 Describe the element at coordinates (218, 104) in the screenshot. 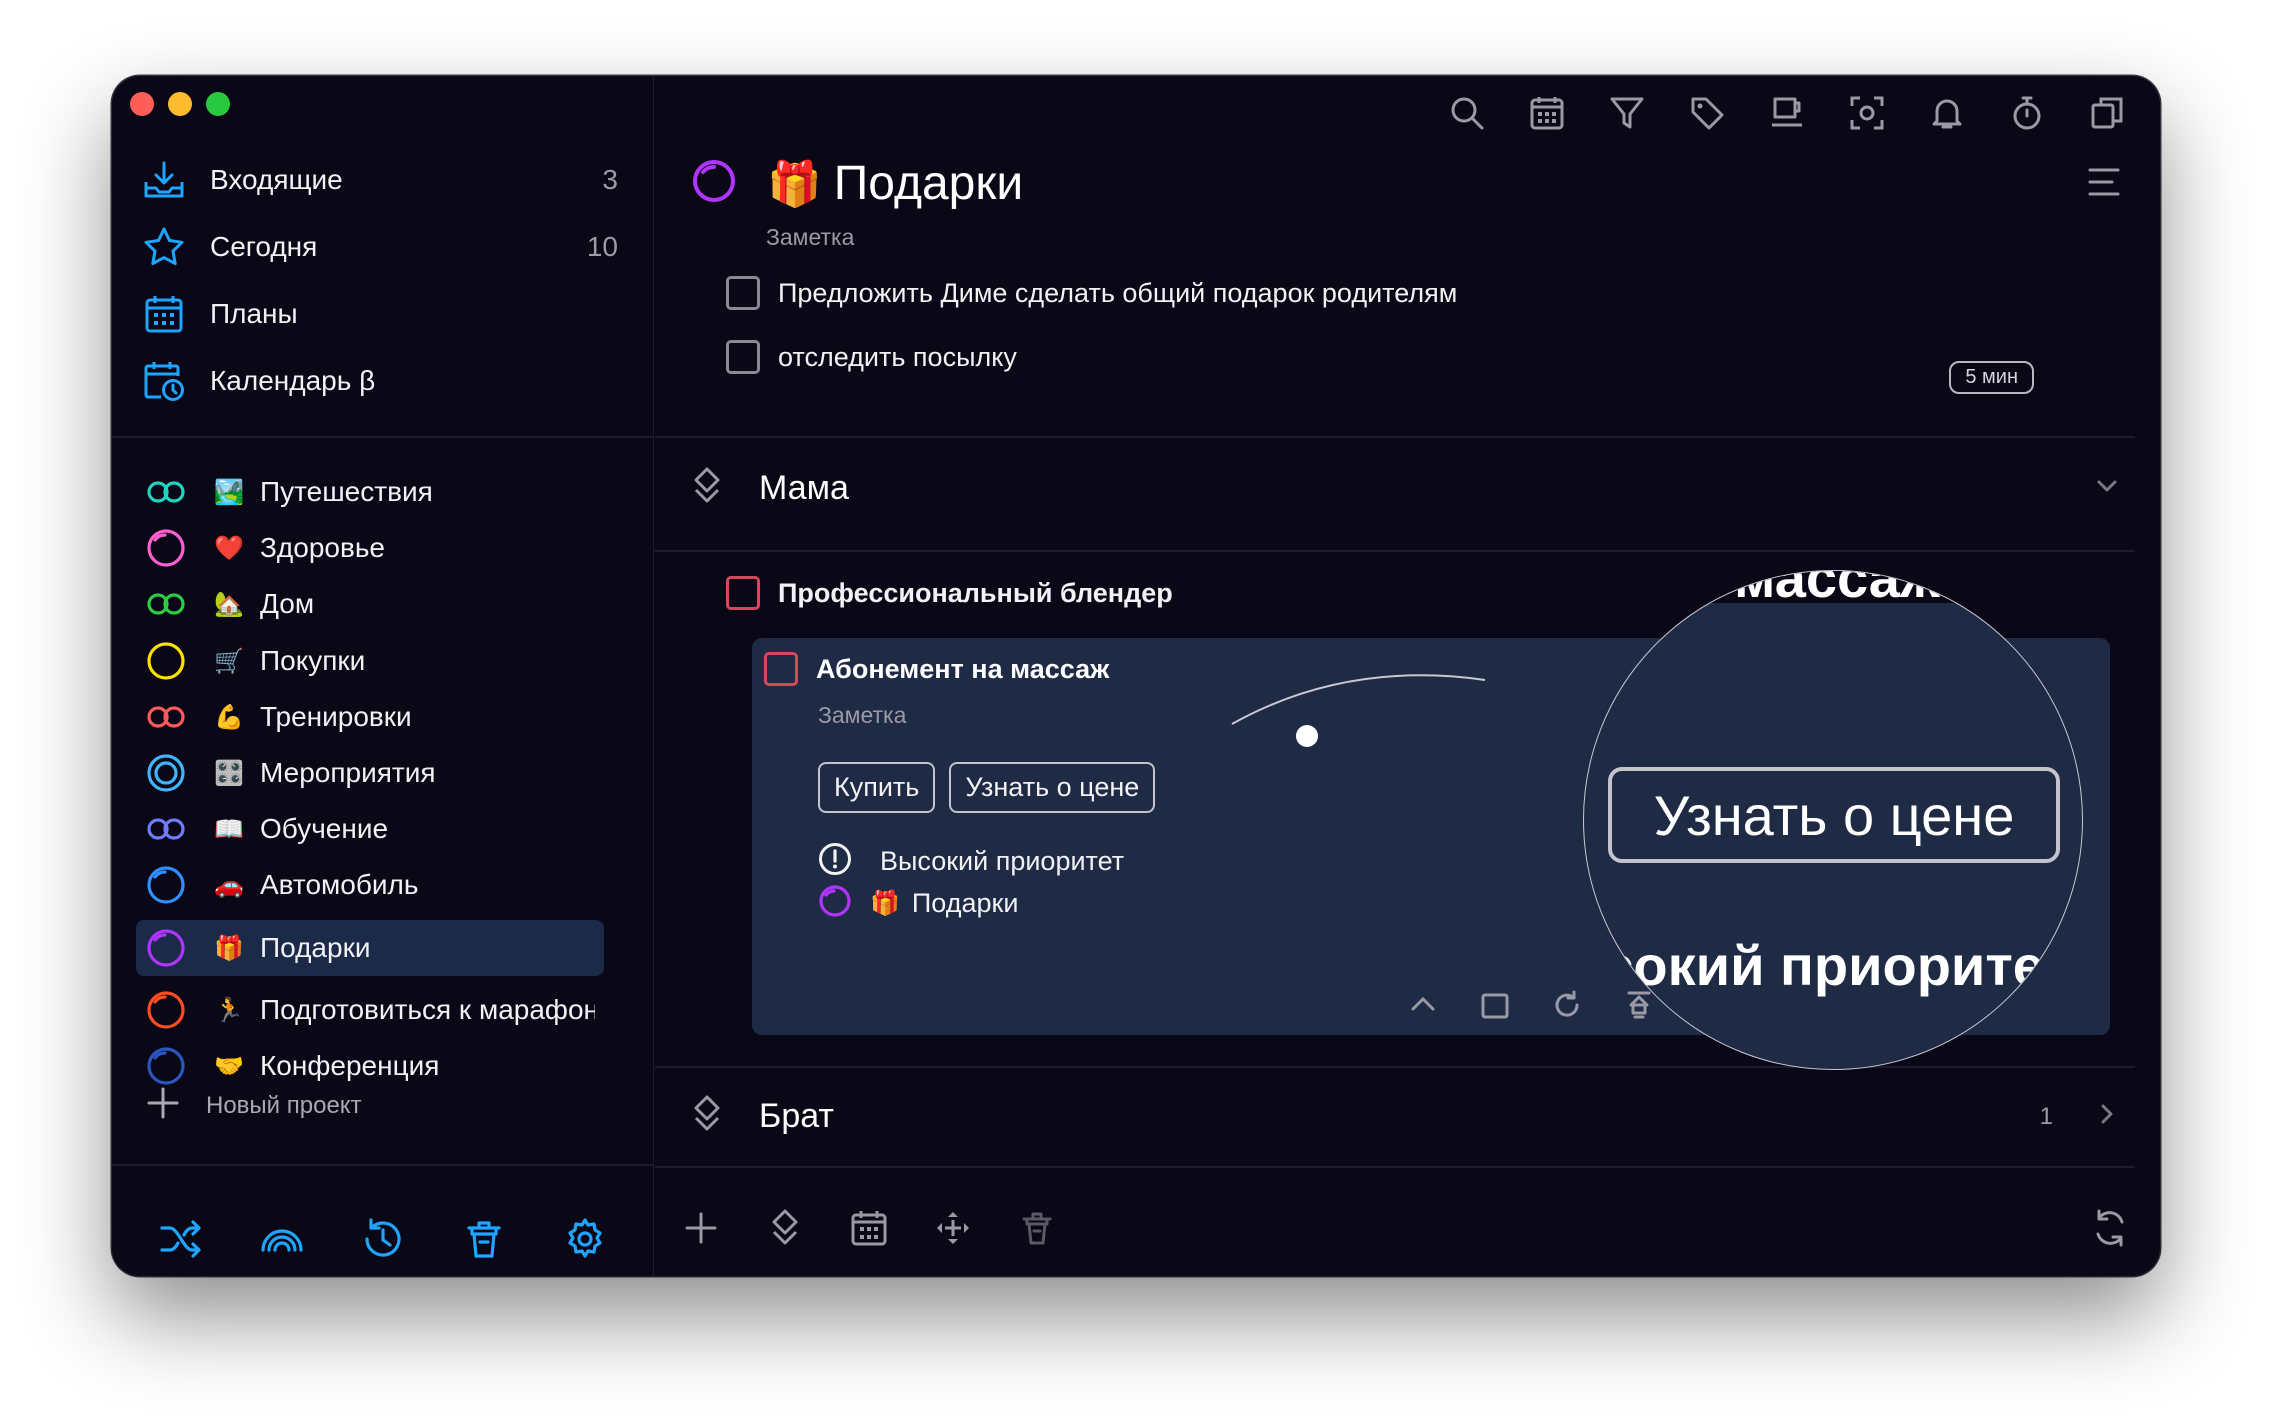

I see `zoom-window-button` at that location.